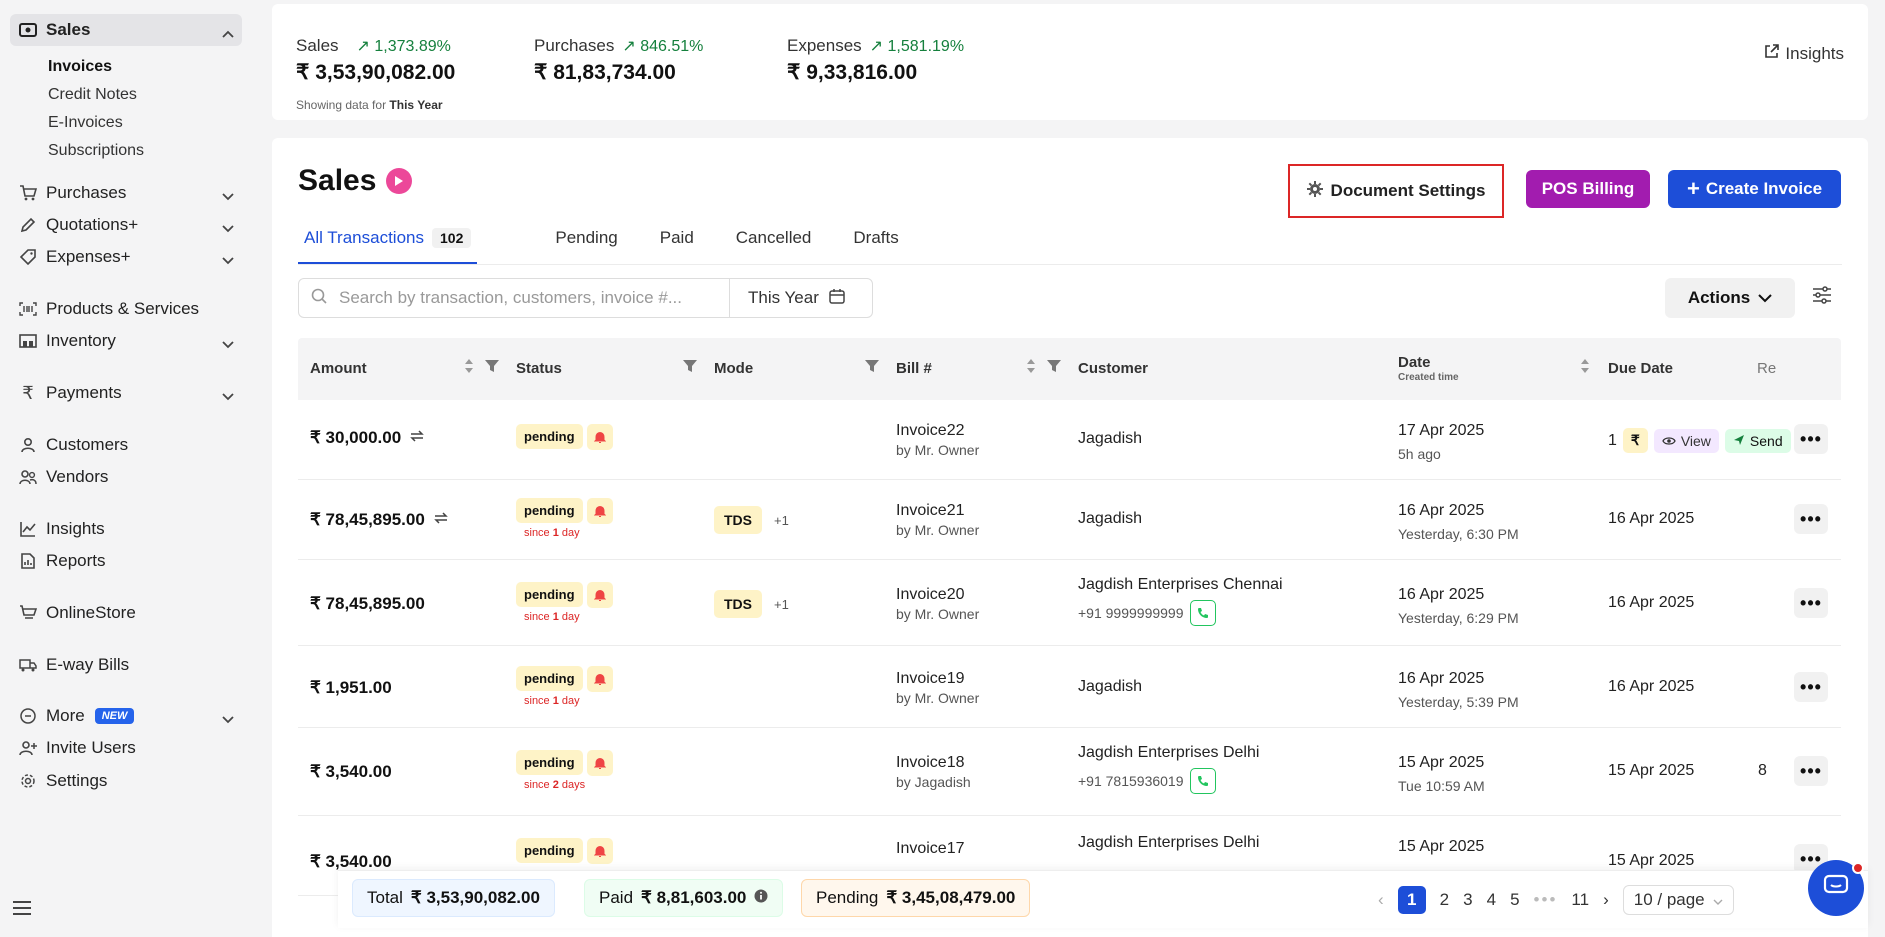 Image resolution: width=1885 pixels, height=937 pixels. What do you see at coordinates (1730, 298) in the screenshot?
I see `actions-dropdown: Actions` at bounding box center [1730, 298].